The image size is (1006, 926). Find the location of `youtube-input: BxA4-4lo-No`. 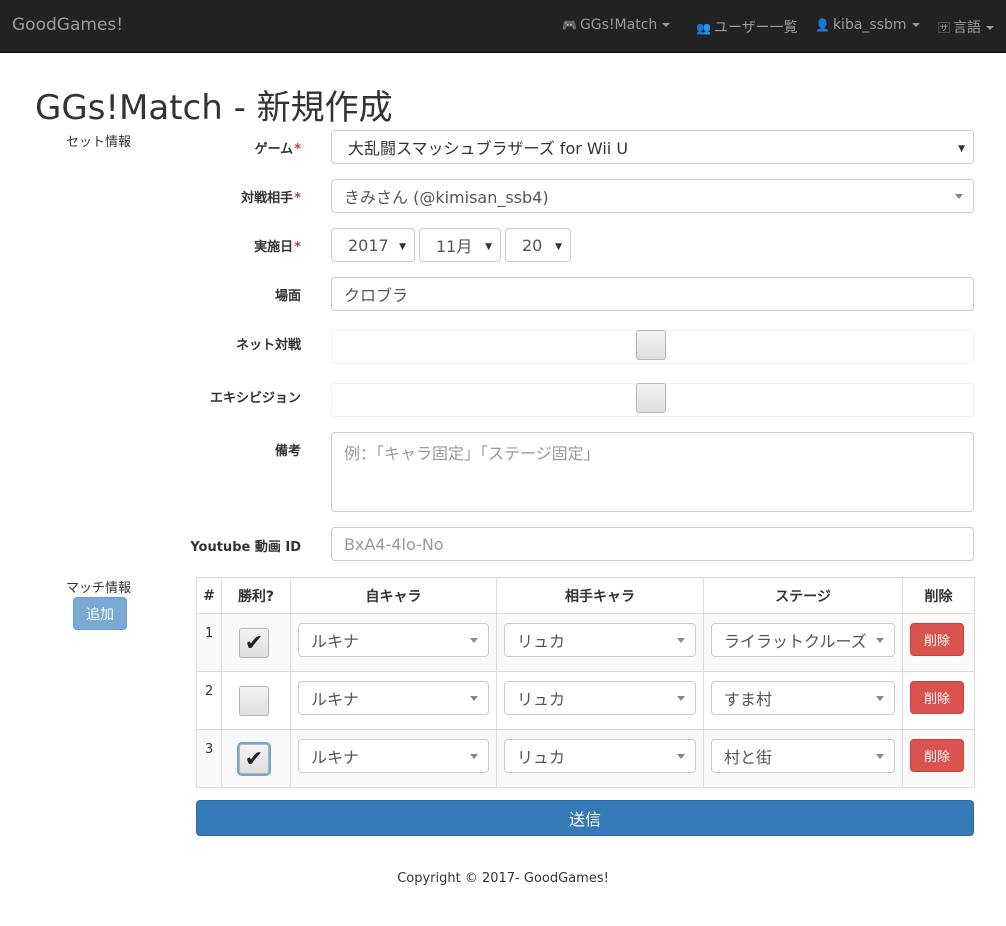

youtube-input: BxA4-4lo-No is located at coordinates (652, 544).